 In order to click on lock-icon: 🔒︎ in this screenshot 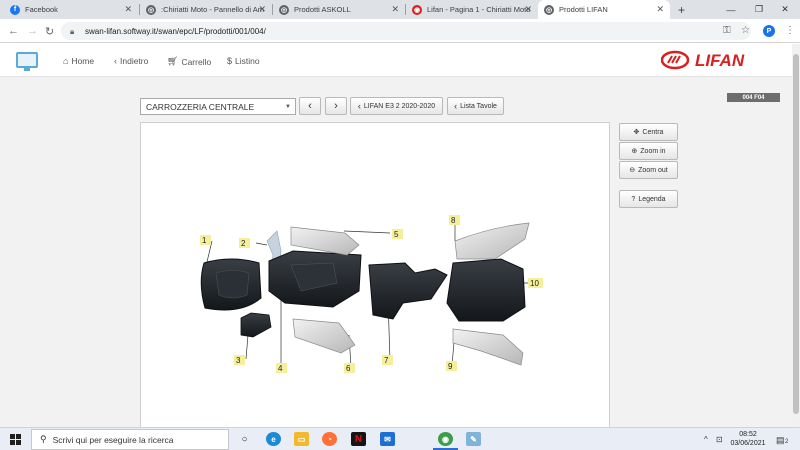, I will do `click(72, 31)`.